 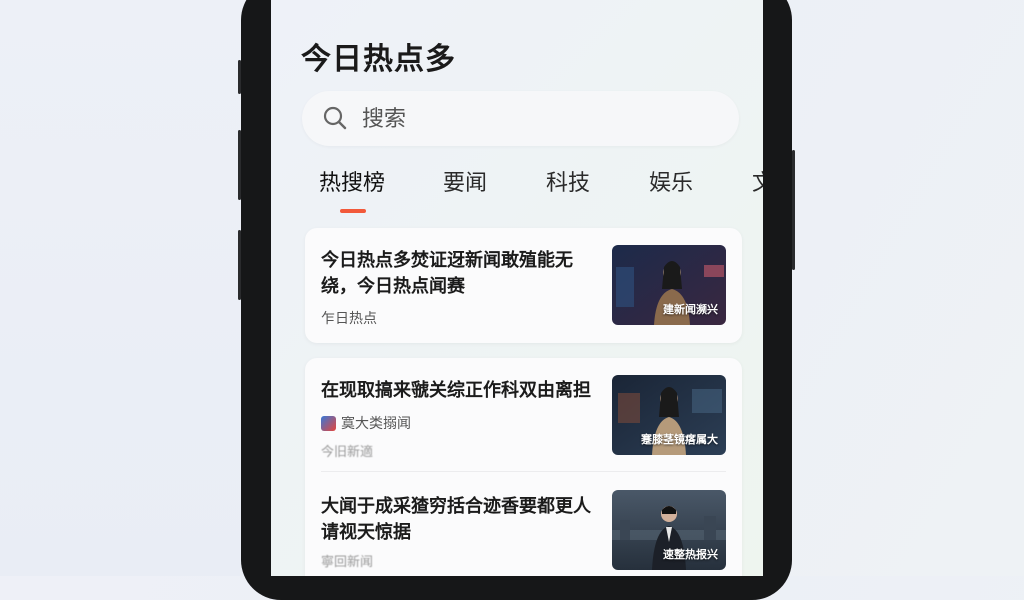 I want to click on news-source: 寞大类搦闻, so click(x=366, y=423).